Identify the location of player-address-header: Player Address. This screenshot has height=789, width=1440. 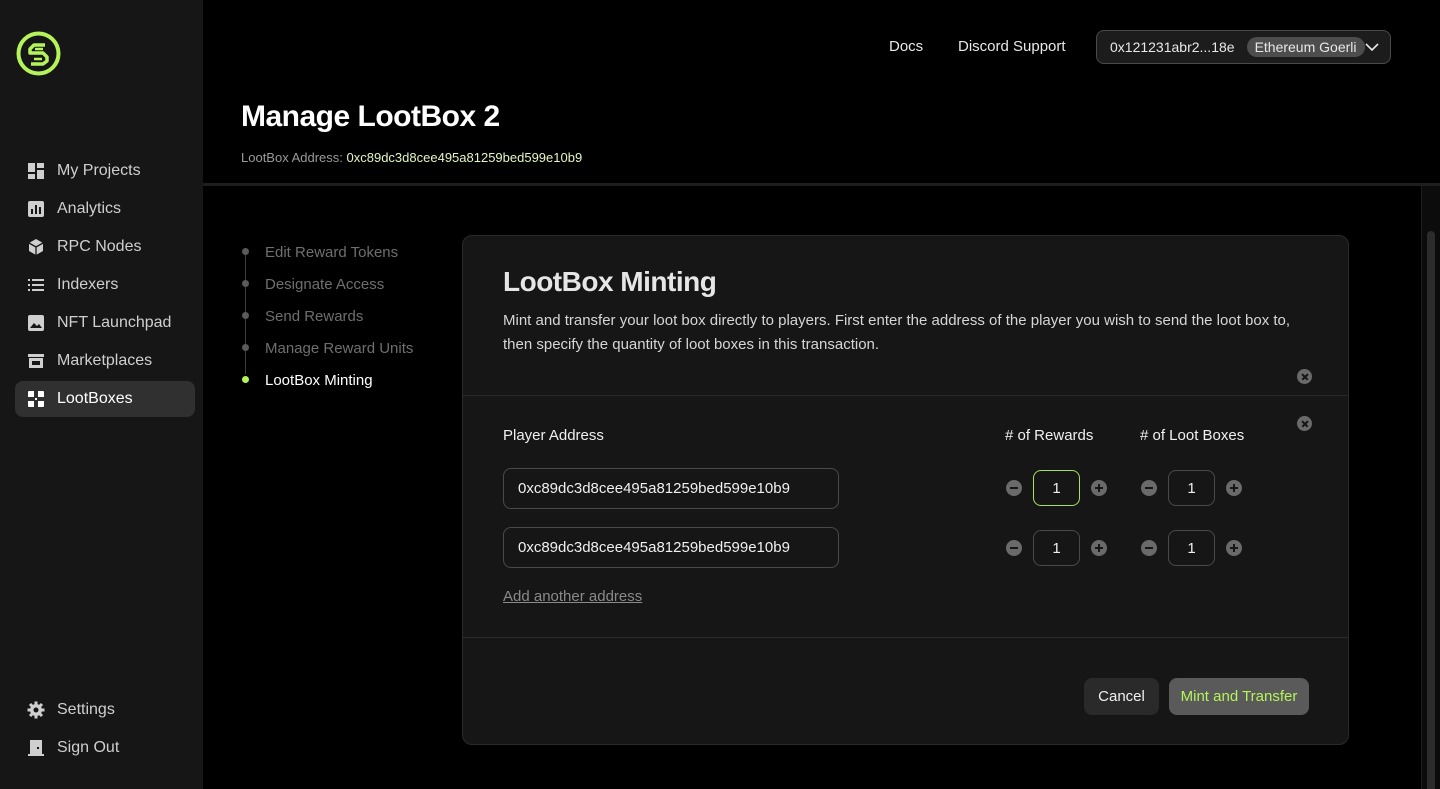
(553, 435).